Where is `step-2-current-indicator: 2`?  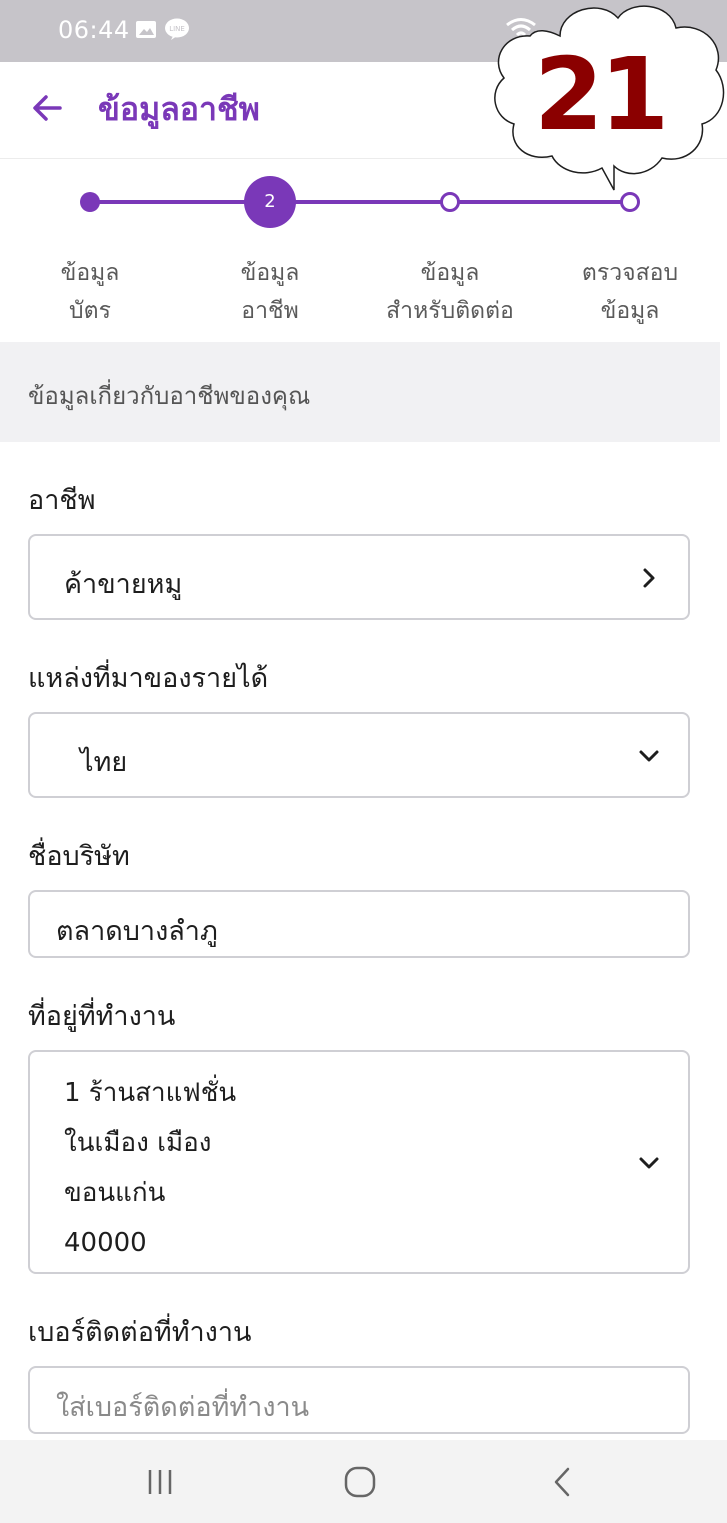
step-2-current-indicator: 2 is located at coordinates (270, 202).